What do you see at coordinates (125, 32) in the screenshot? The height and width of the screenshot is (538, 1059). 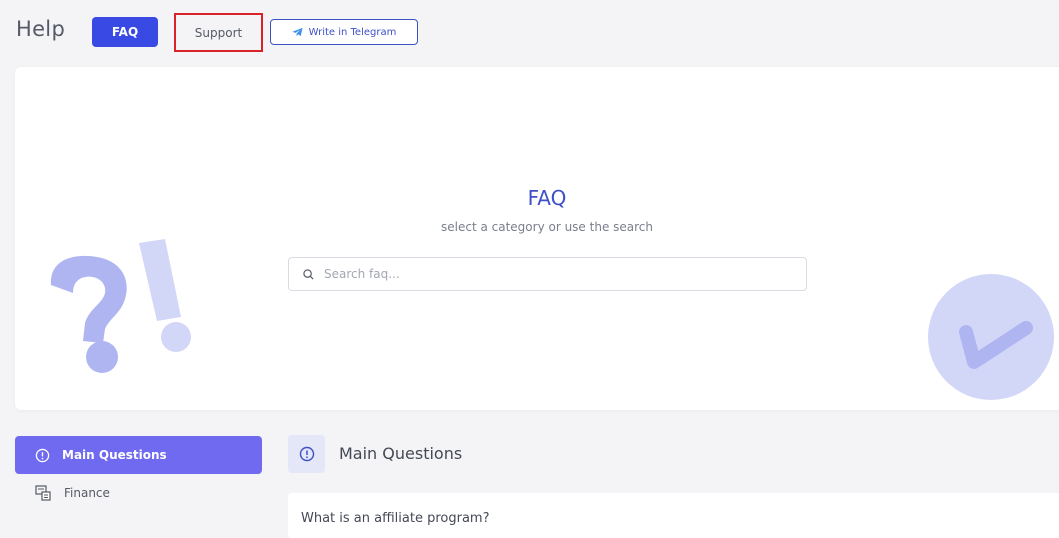 I see `faq-tab-button: FAQ` at bounding box center [125, 32].